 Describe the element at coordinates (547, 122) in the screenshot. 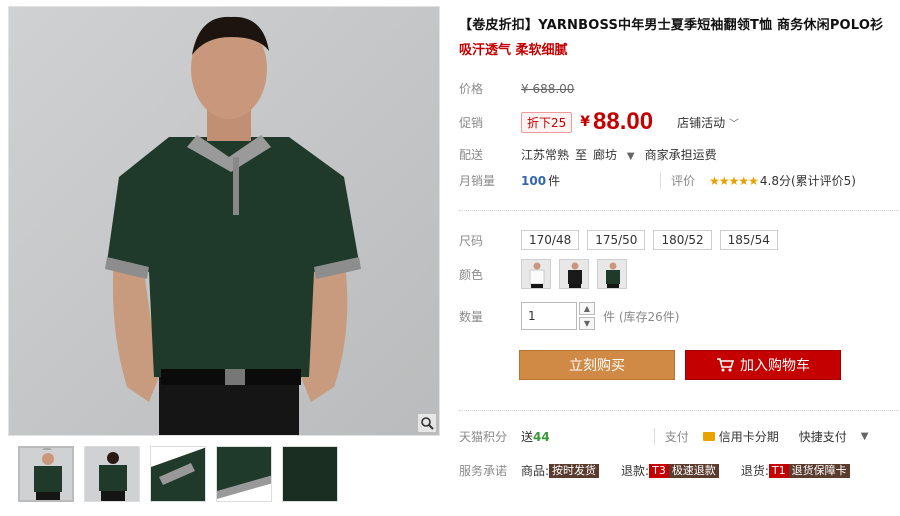

I see `discount-badge: 折下25` at that location.